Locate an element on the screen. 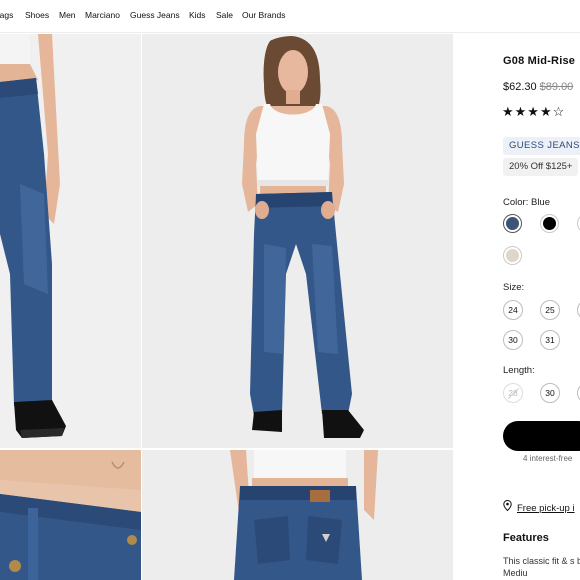  original-price: $89.00 is located at coordinates (556, 87).